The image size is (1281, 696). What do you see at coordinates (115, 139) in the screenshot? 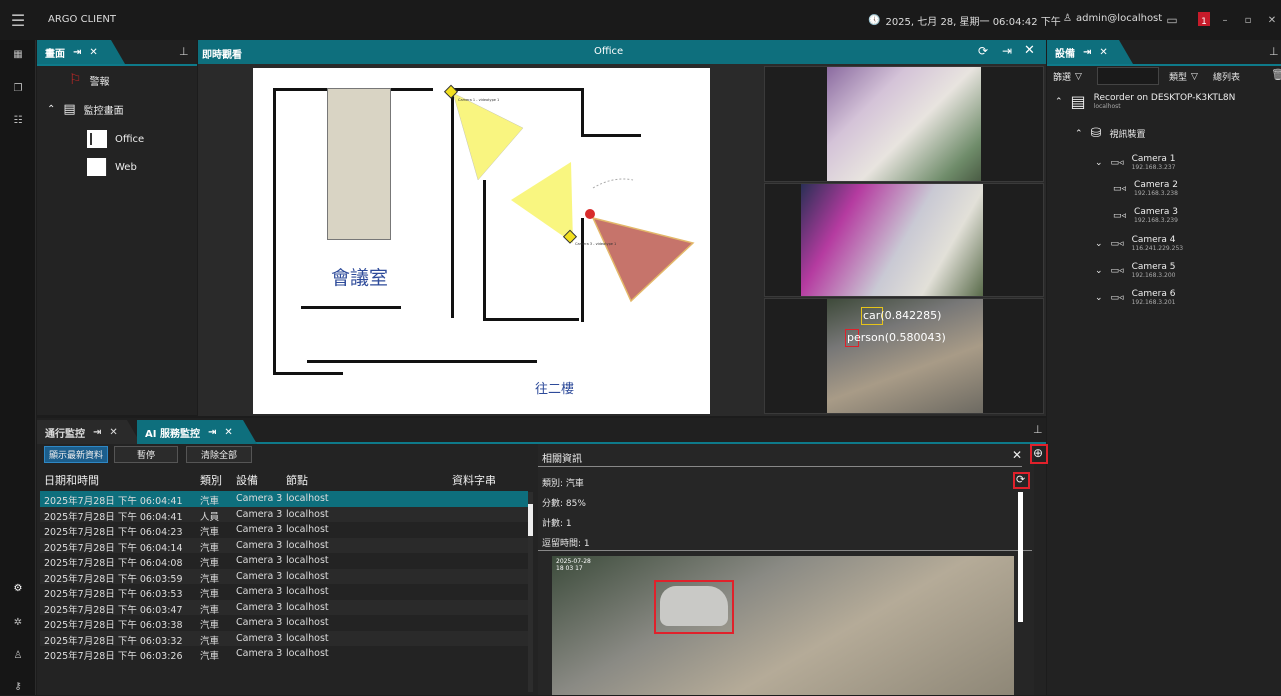
I see `tree-item-office: Office` at bounding box center [115, 139].